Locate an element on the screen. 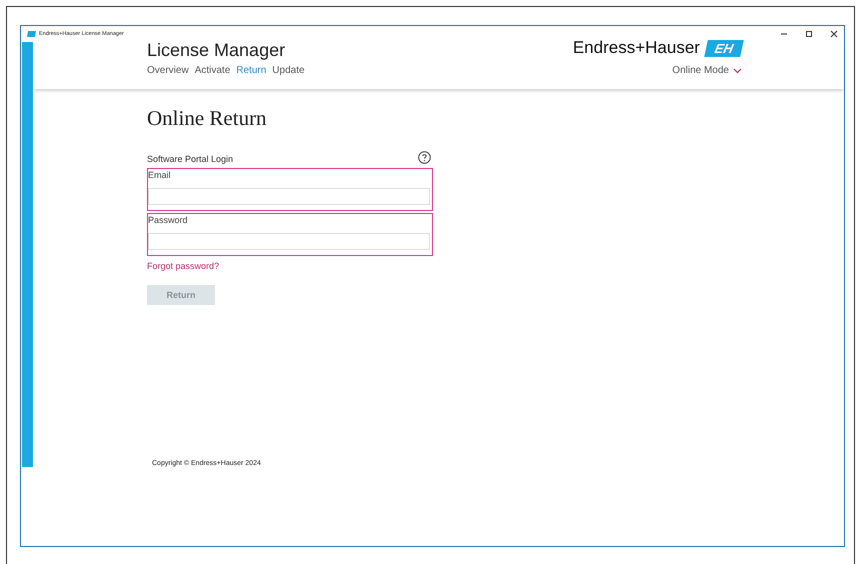  page-title: Online Return is located at coordinates (207, 118).